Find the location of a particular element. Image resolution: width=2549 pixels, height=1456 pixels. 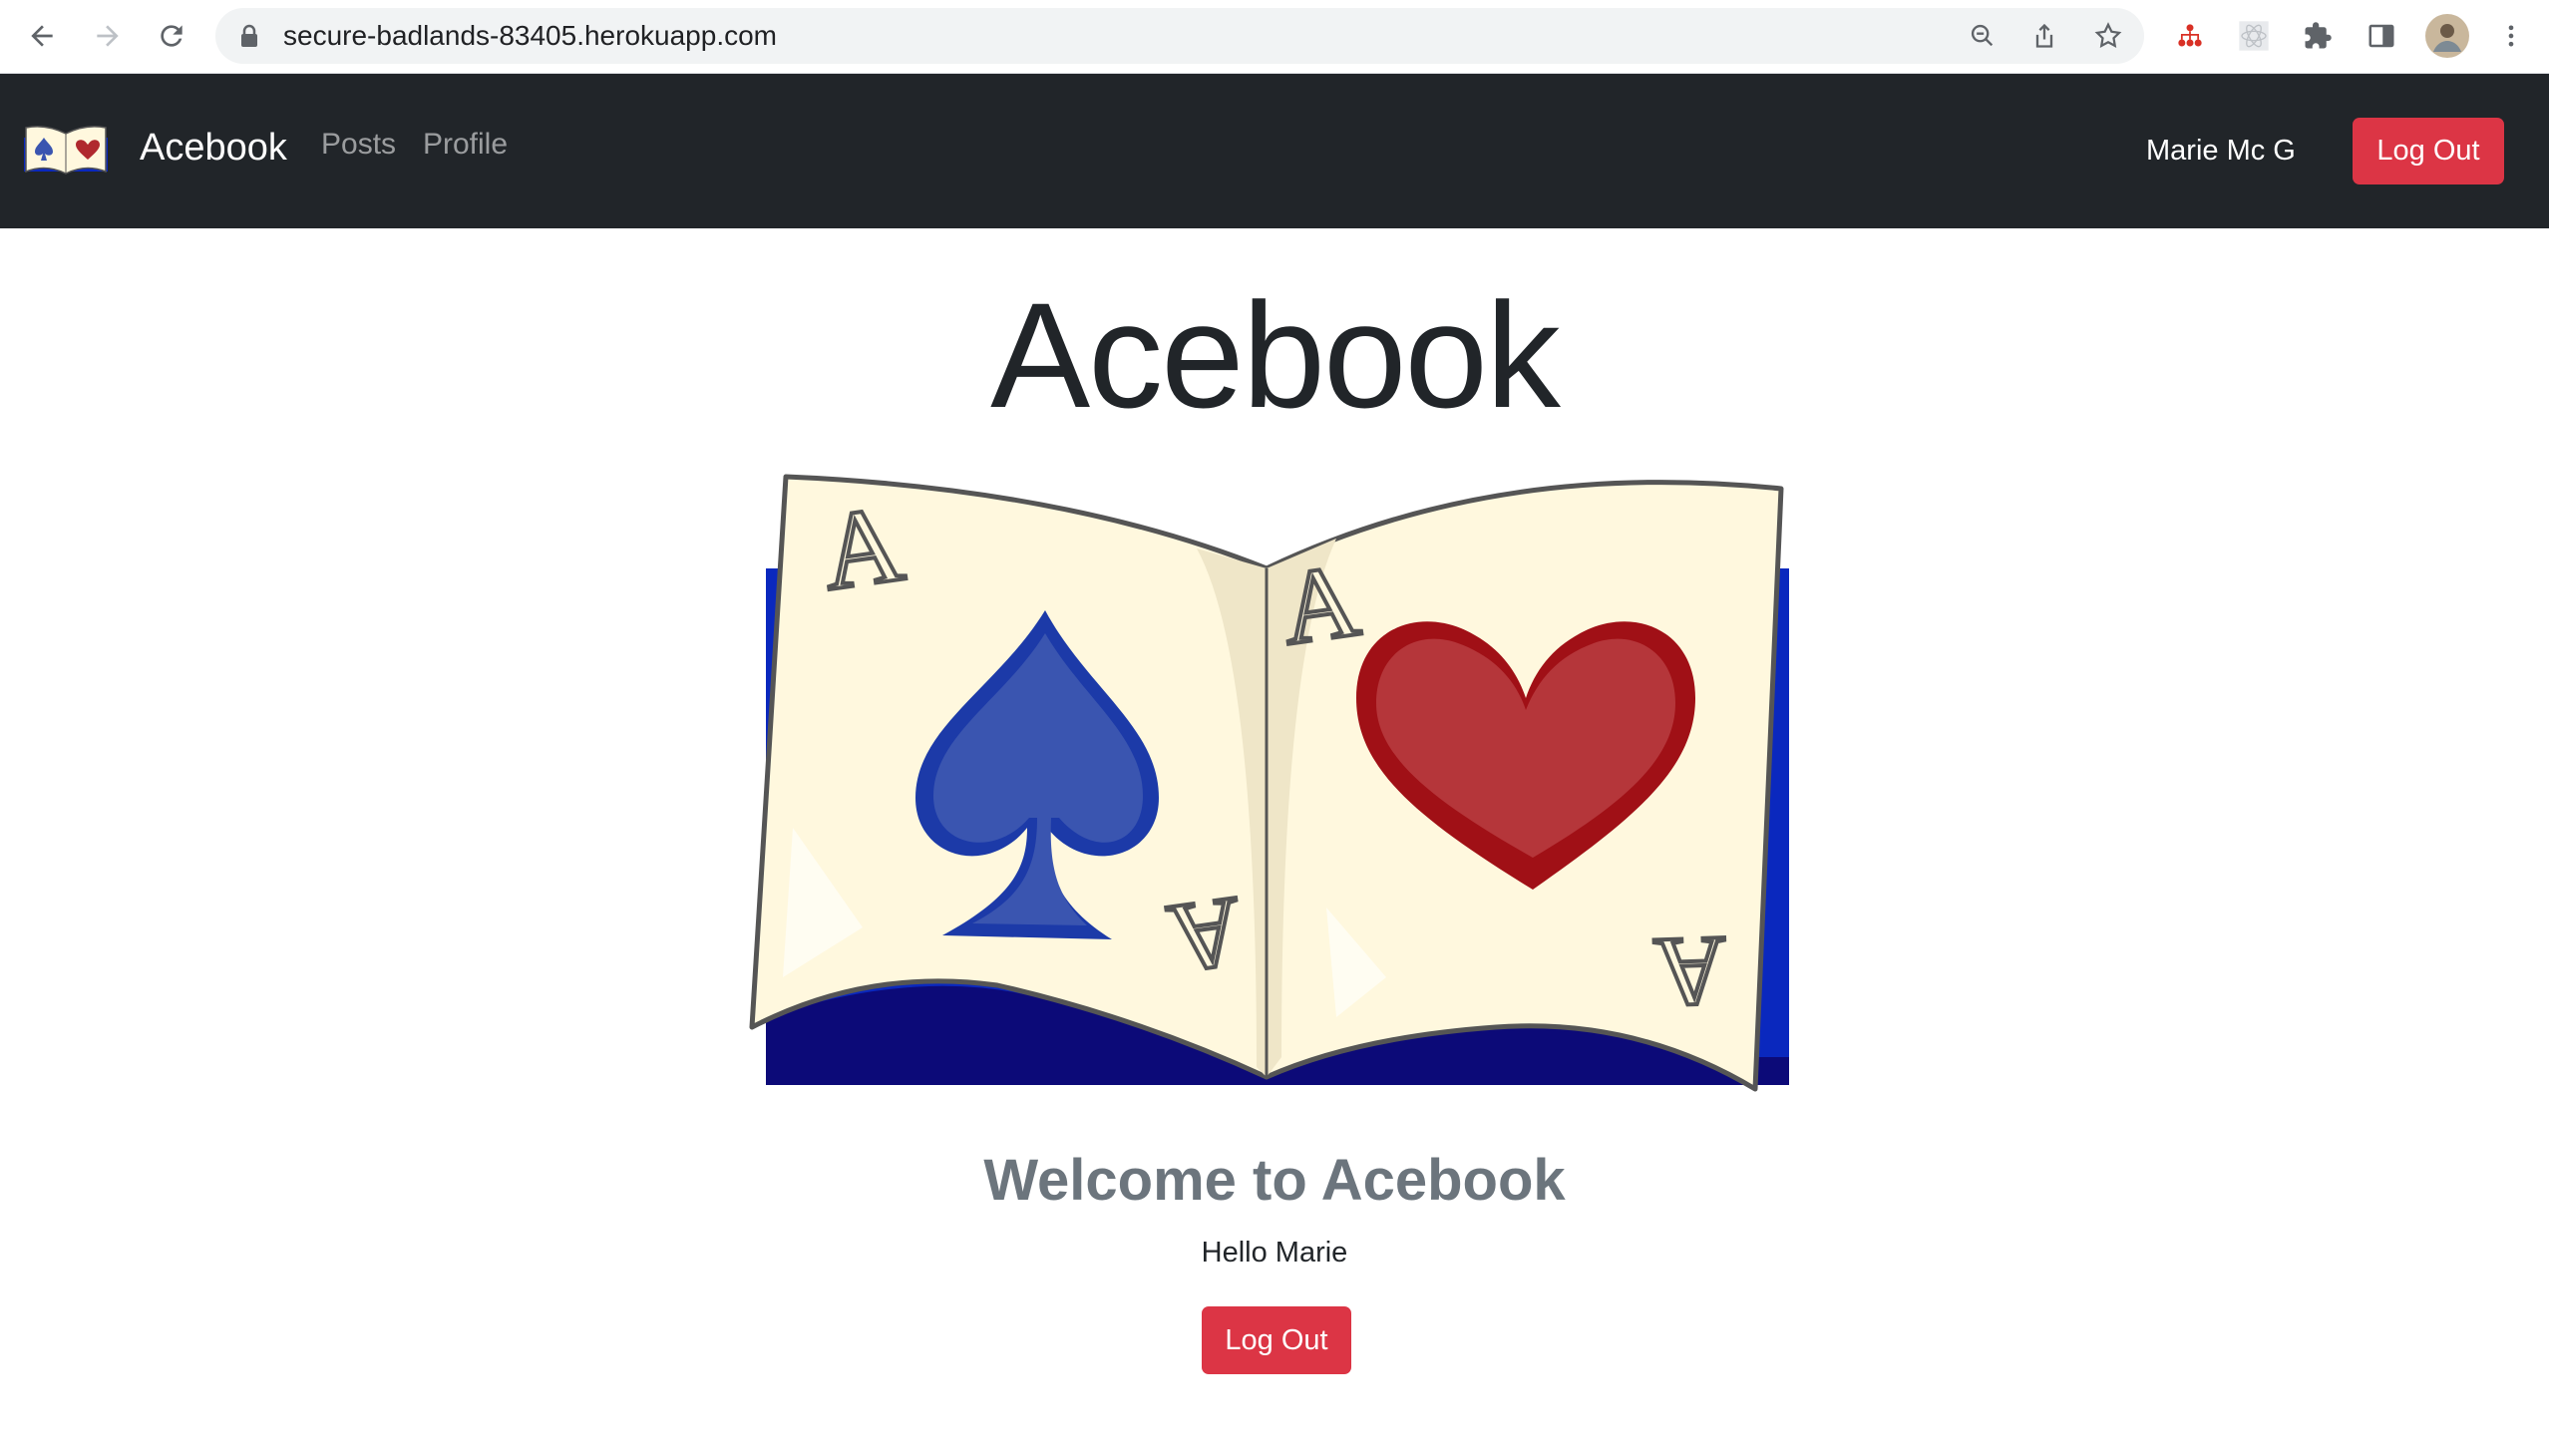

menu-kebab-icon is located at coordinates (2511, 36).